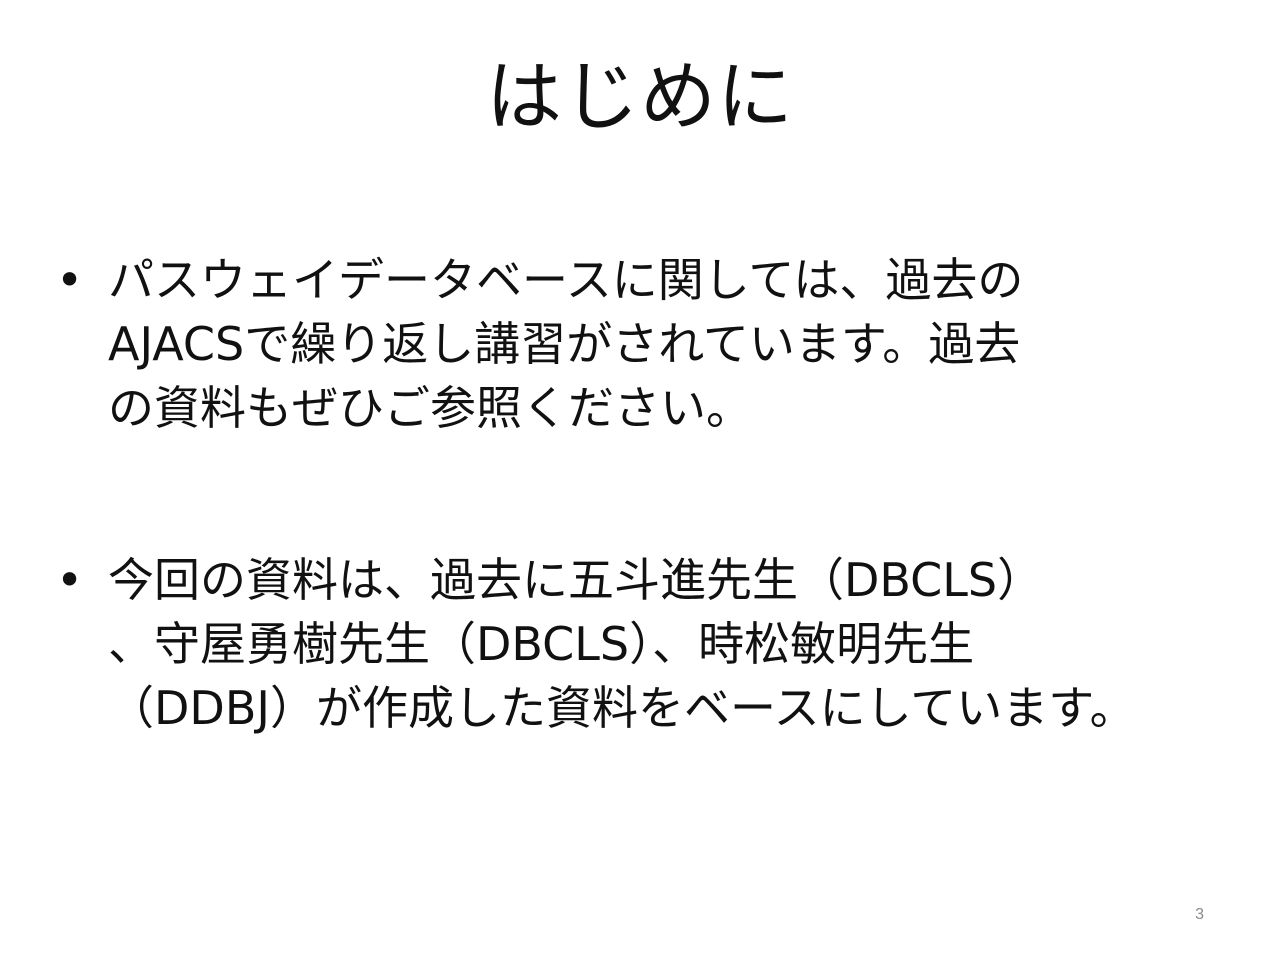 This screenshot has height=960, width=1280. Describe the element at coordinates (564, 344) in the screenshot. I see `bullet-line: AJACSで繰り返し講習がされています。過去` at that location.